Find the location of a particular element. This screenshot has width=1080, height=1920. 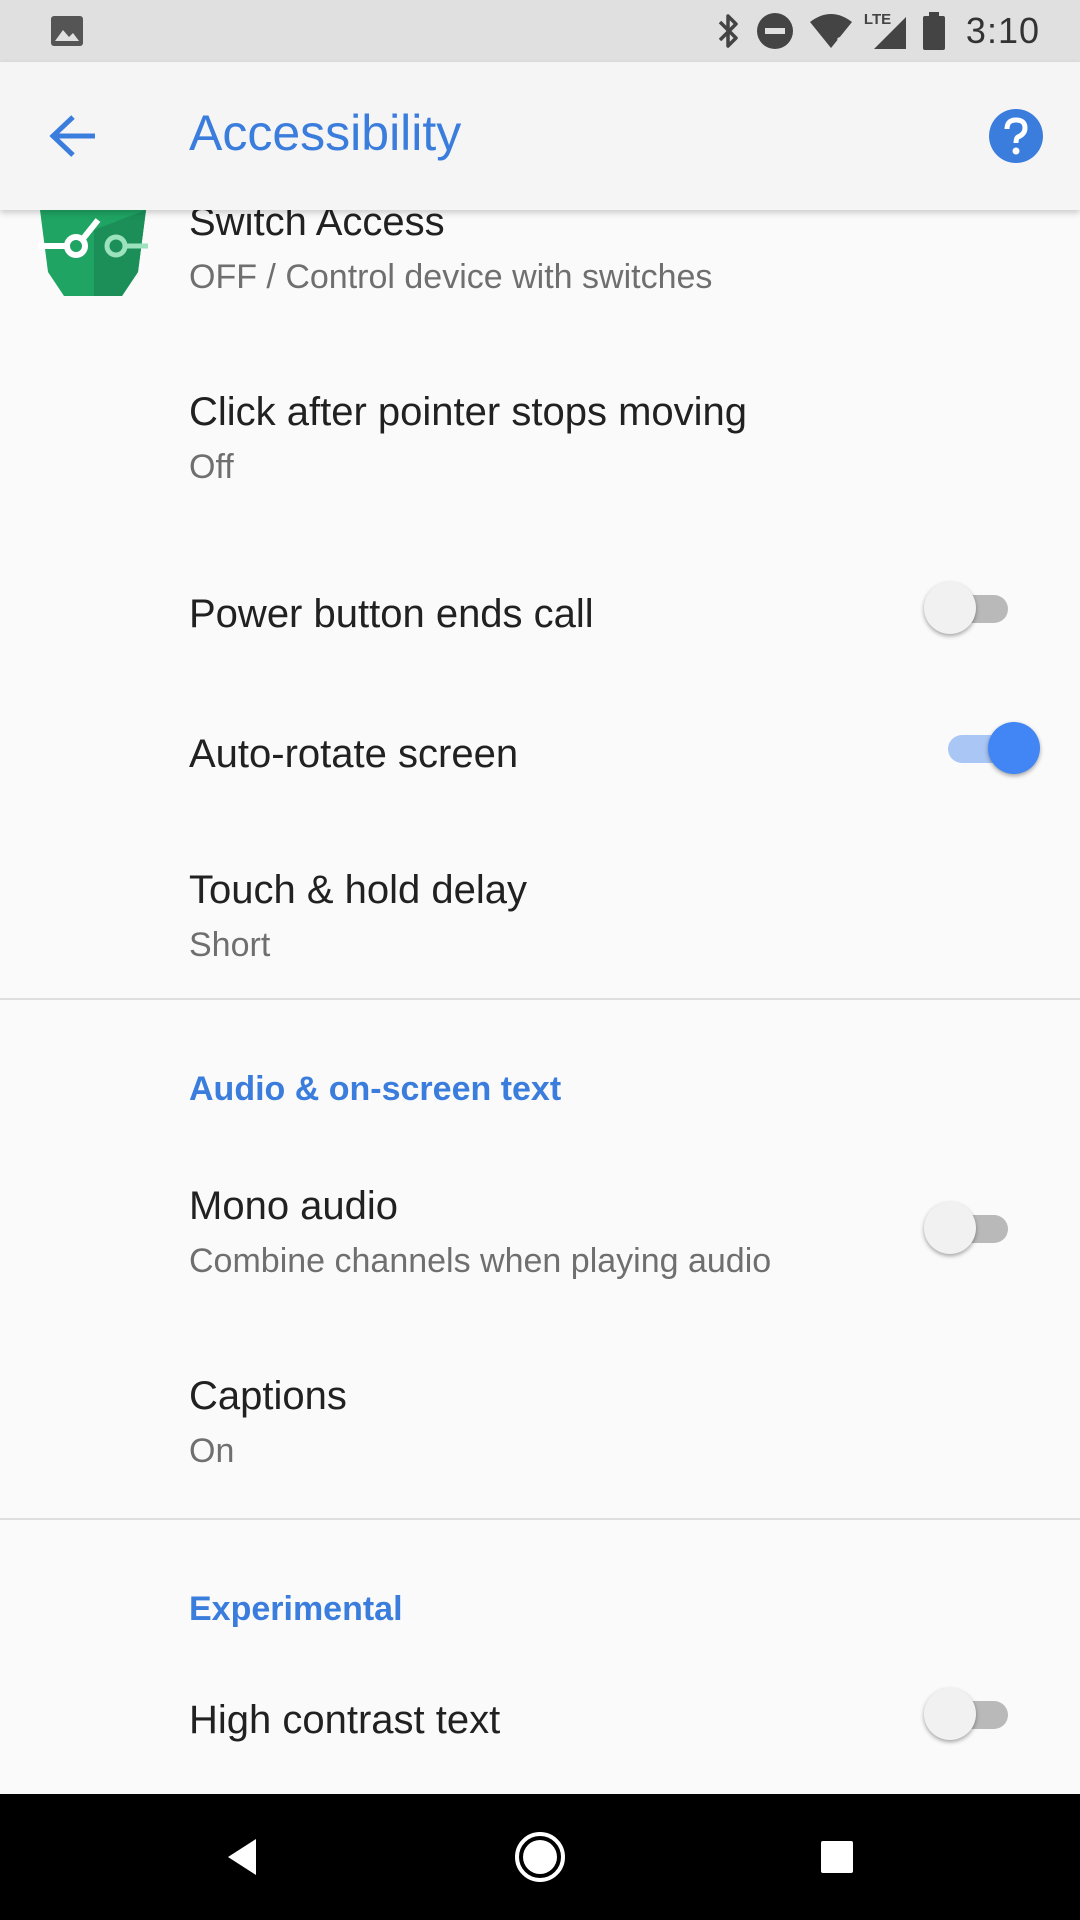

touch-hold-delay-title: Touch & hold delay is located at coordinates (358, 890).